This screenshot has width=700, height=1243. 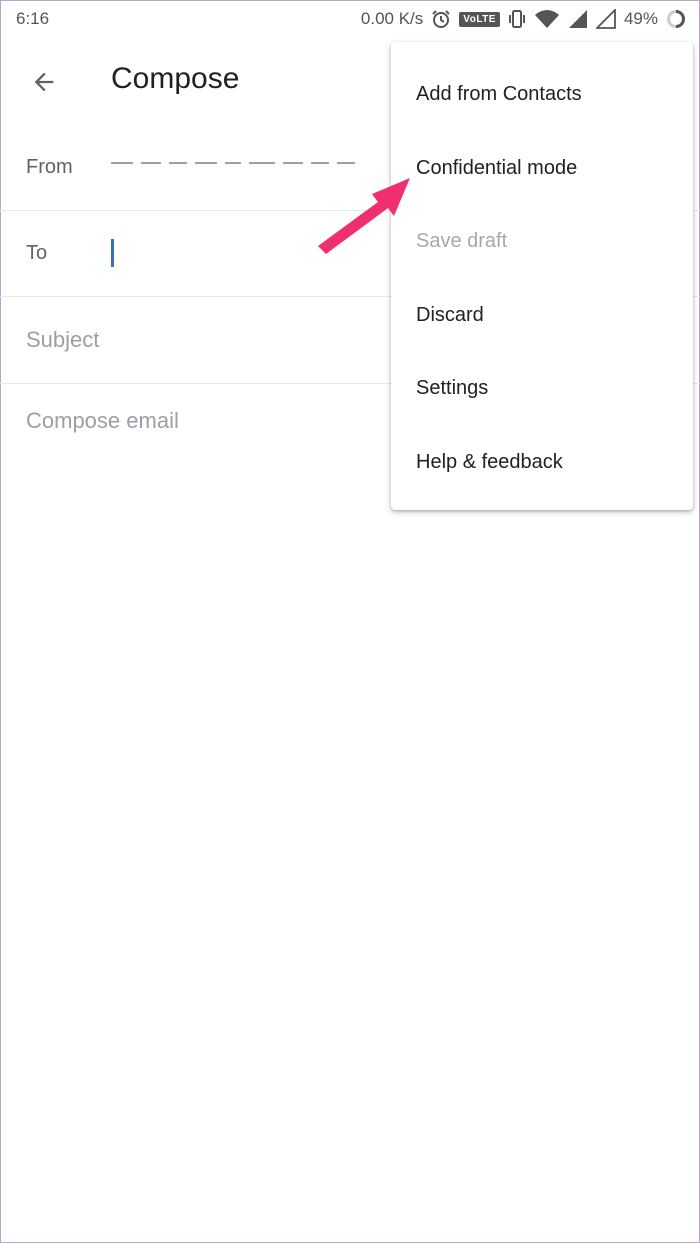 I want to click on to-label: To, so click(x=37, y=252).